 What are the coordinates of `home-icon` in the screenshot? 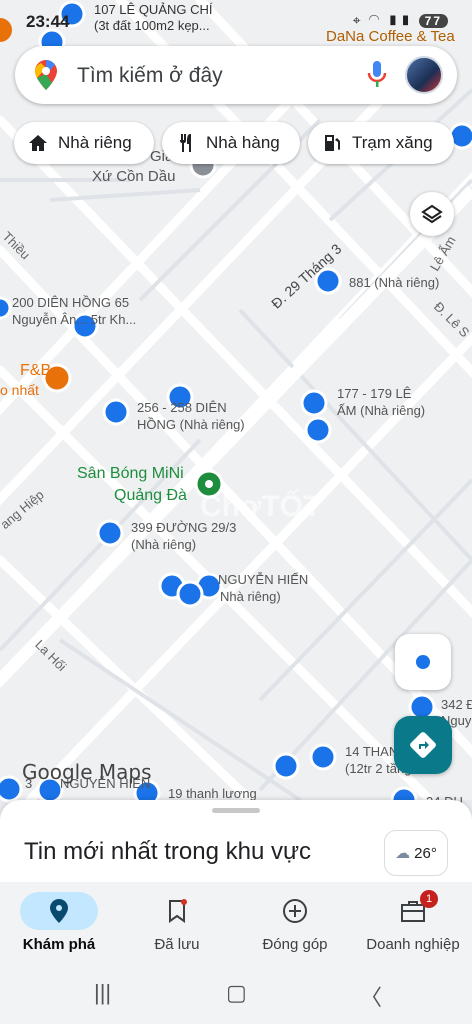 It's located at (38, 143).